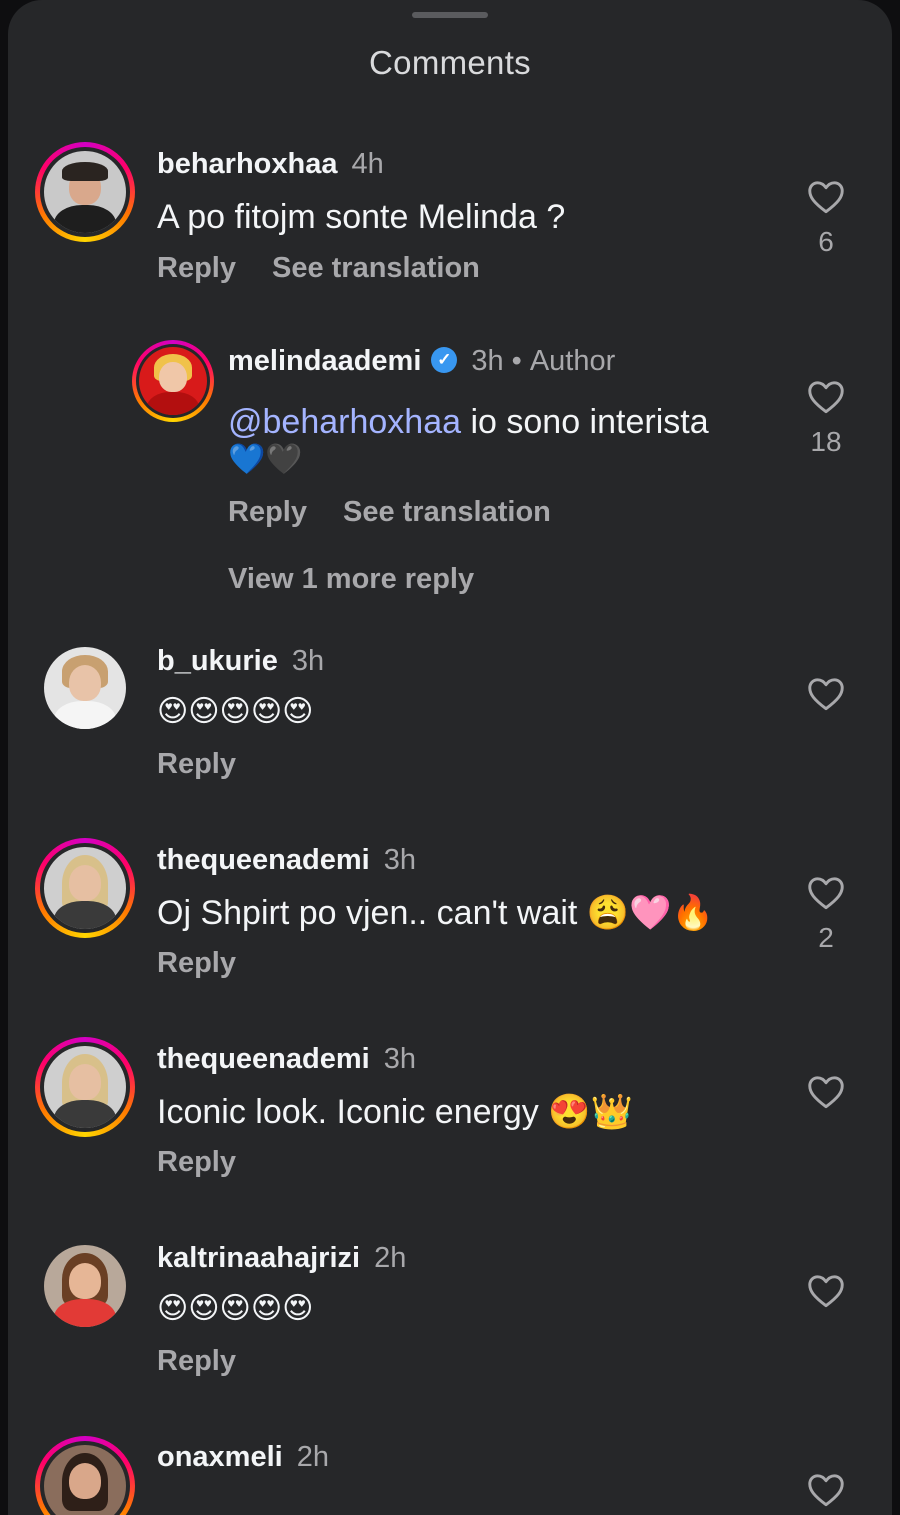 Image resolution: width=900 pixels, height=1515 pixels. Describe the element at coordinates (265, 459) in the screenshot. I see `emoji-line: 💙🖤` at that location.